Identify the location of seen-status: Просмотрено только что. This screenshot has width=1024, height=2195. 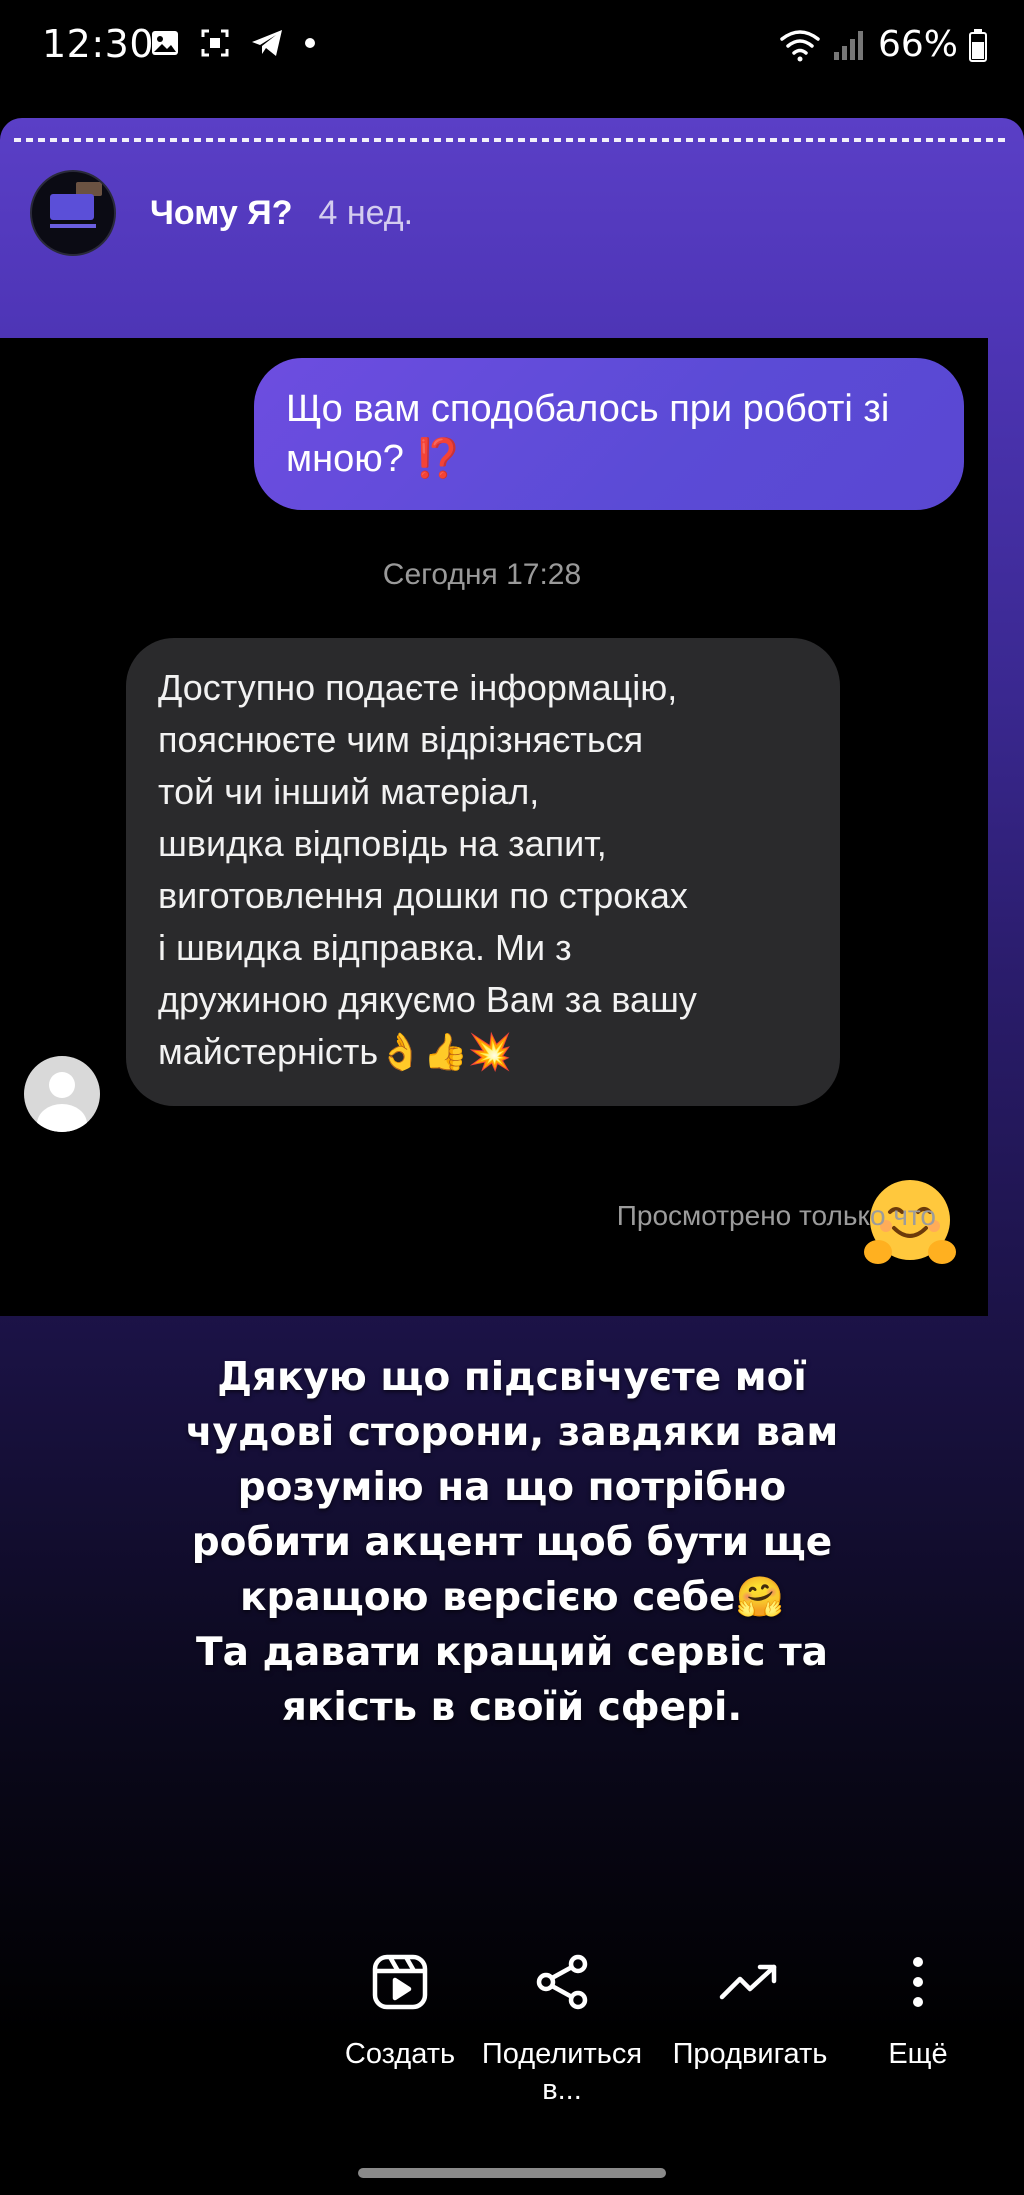
(776, 1215).